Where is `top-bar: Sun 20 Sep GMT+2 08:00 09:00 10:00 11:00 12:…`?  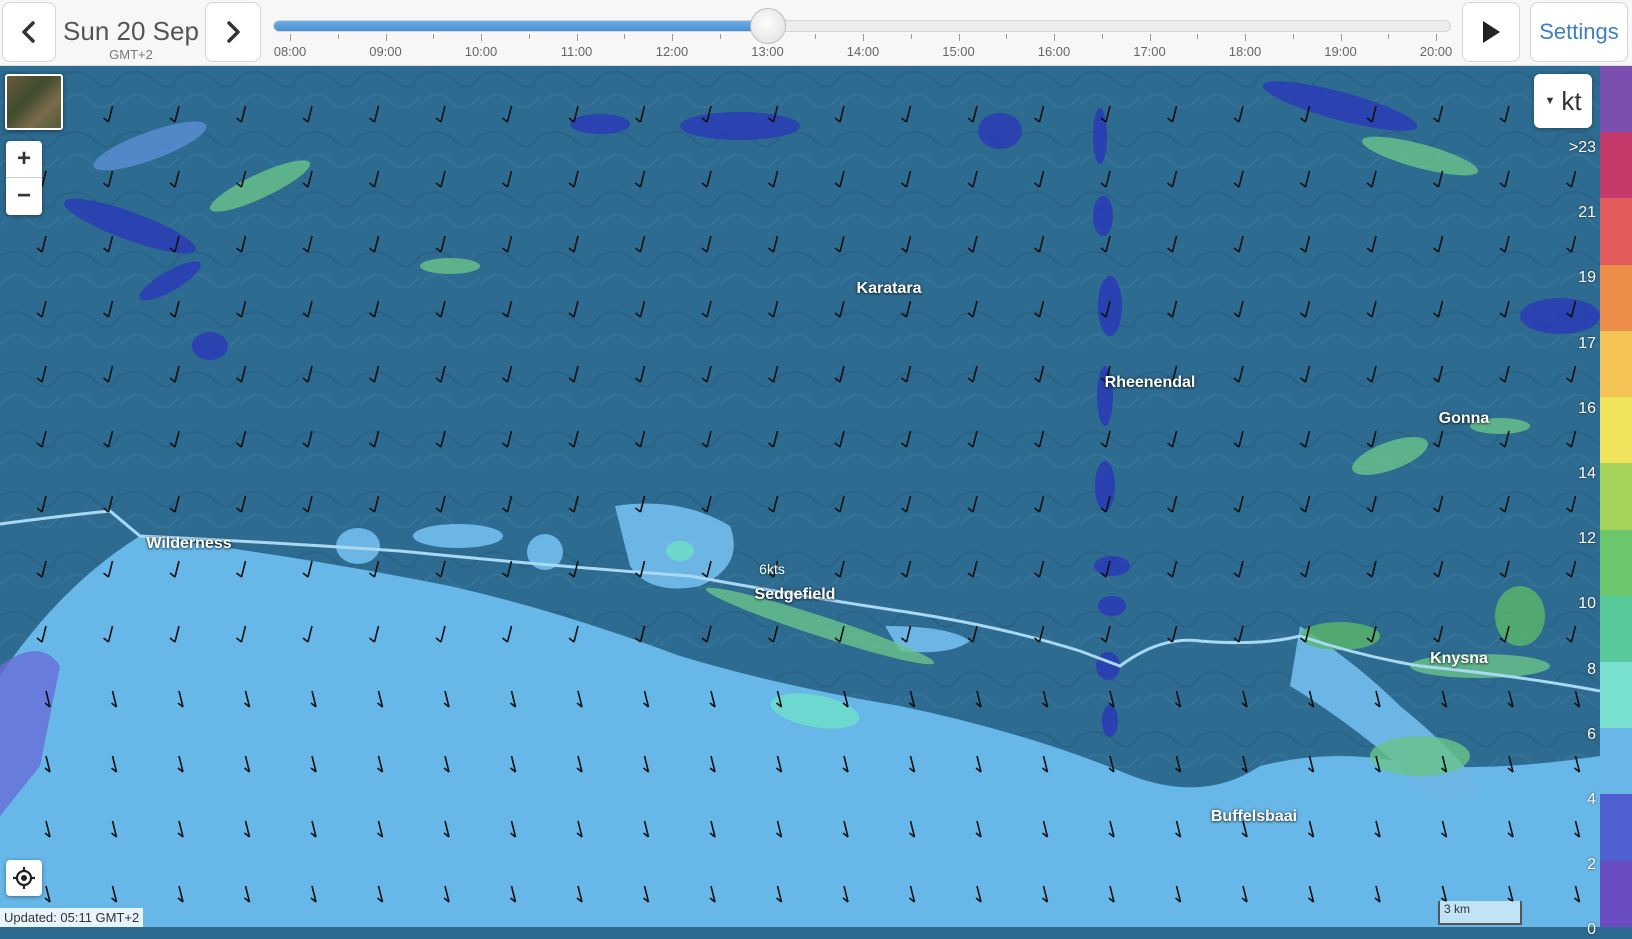 top-bar: Sun 20 Sep GMT+2 08:00 09:00 10:00 11:00 12:… is located at coordinates (816, 33).